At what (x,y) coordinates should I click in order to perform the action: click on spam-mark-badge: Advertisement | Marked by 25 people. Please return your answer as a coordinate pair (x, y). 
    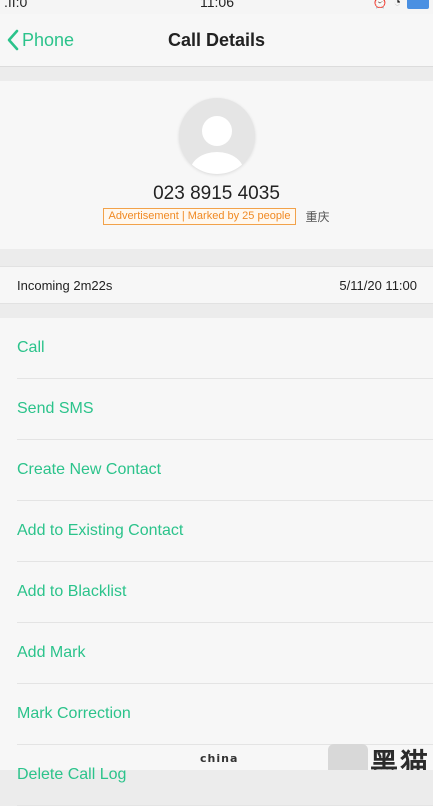
    Looking at the image, I should click on (199, 216).